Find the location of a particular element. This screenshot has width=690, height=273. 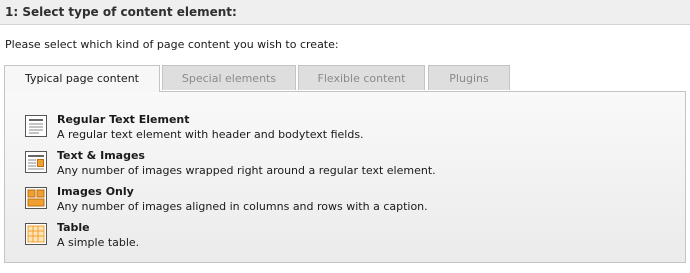

tab-plugins: Plugins is located at coordinates (469, 77).